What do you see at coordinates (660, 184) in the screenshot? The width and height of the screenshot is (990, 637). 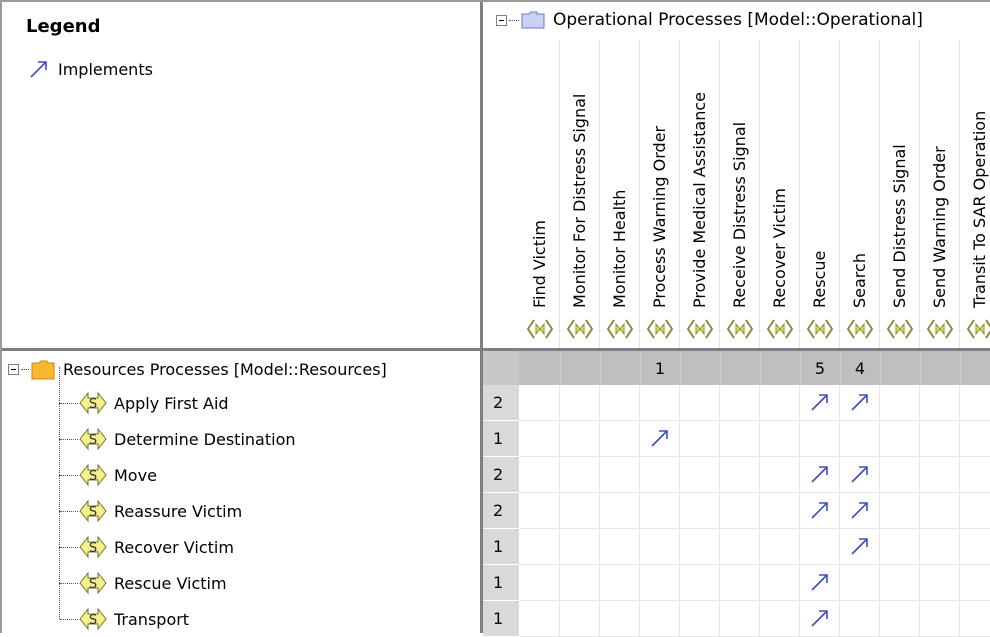 I see `column-header: Process Warning Order` at bounding box center [660, 184].